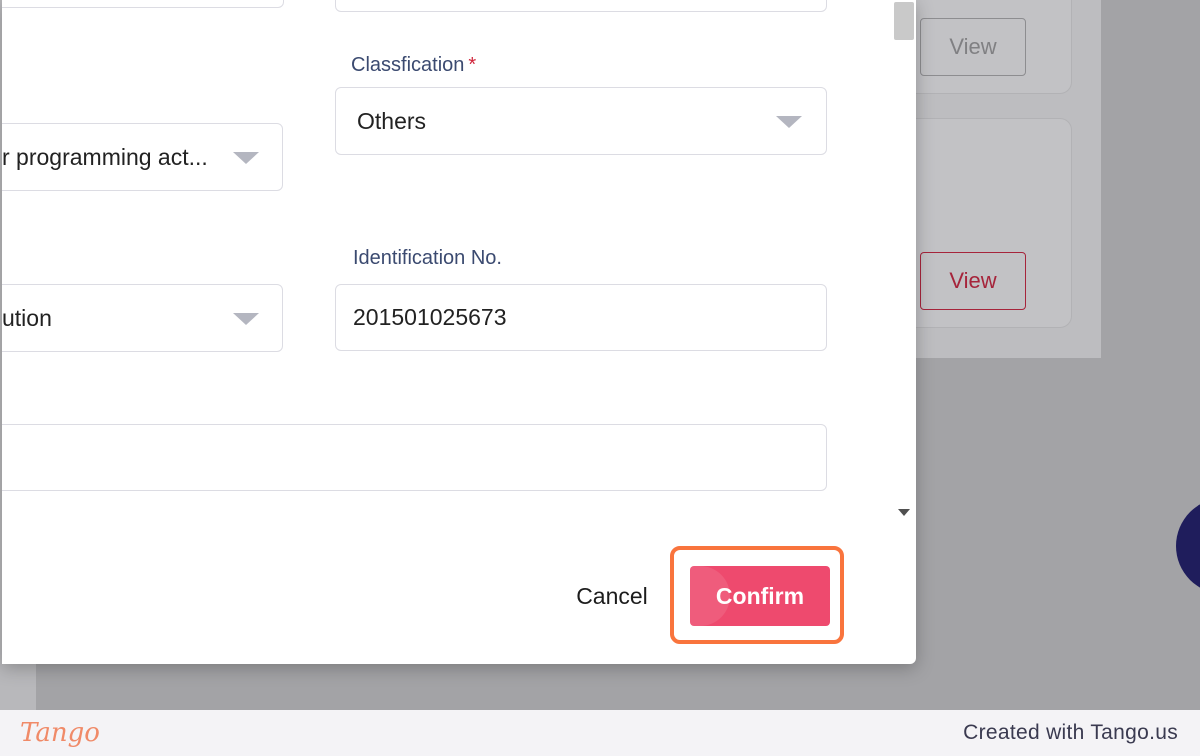  What do you see at coordinates (1188, 546) in the screenshot?
I see `floating-action-button` at bounding box center [1188, 546].